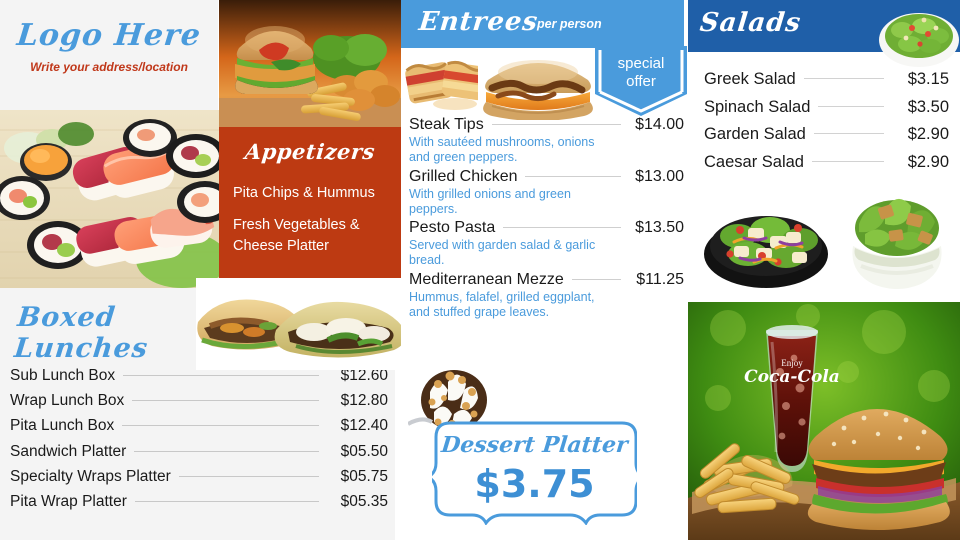  What do you see at coordinates (199, 404) in the screenshot?
I see `list-item: Wrap Lunch Box $12.80` at bounding box center [199, 404].